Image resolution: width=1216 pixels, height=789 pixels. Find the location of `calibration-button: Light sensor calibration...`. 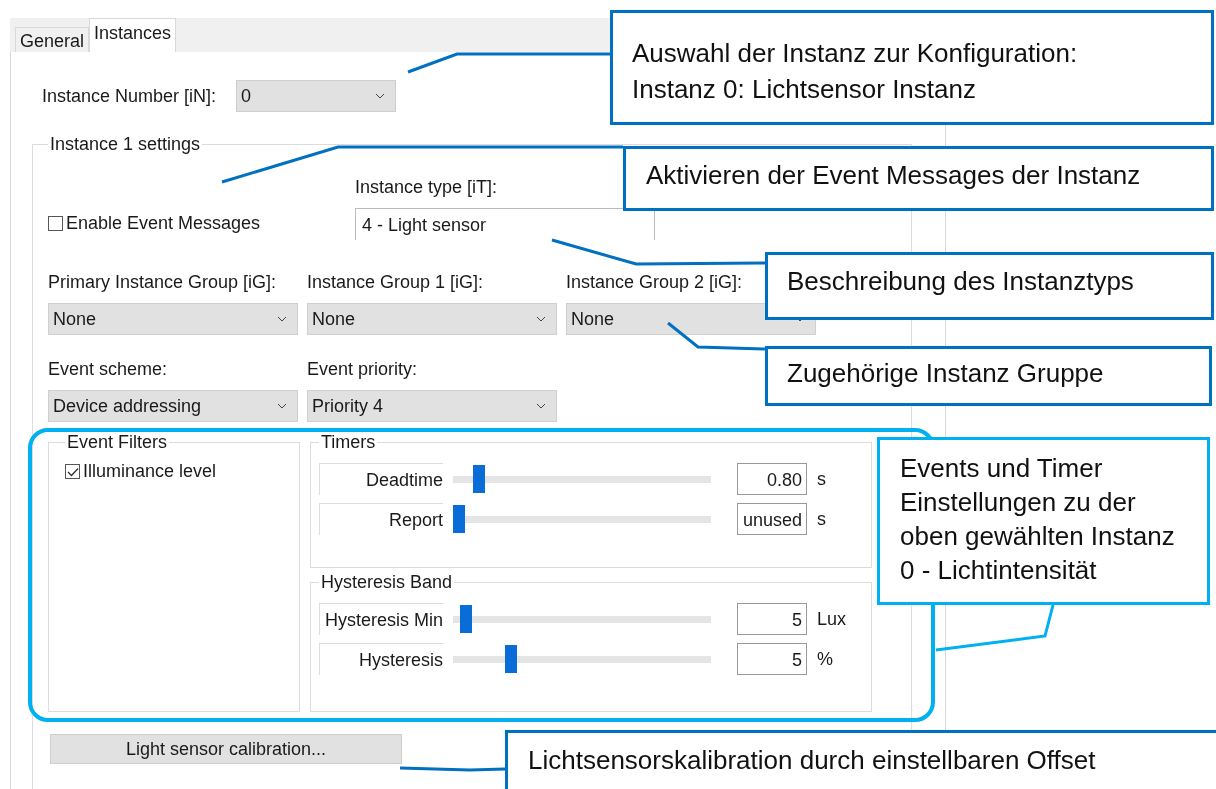

calibration-button: Light sensor calibration... is located at coordinates (226, 749).